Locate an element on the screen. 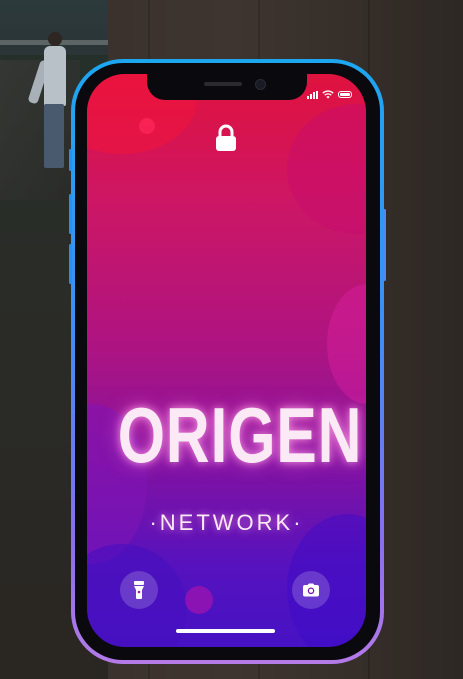 The image size is (463, 679). camera-button is located at coordinates (311, 590).